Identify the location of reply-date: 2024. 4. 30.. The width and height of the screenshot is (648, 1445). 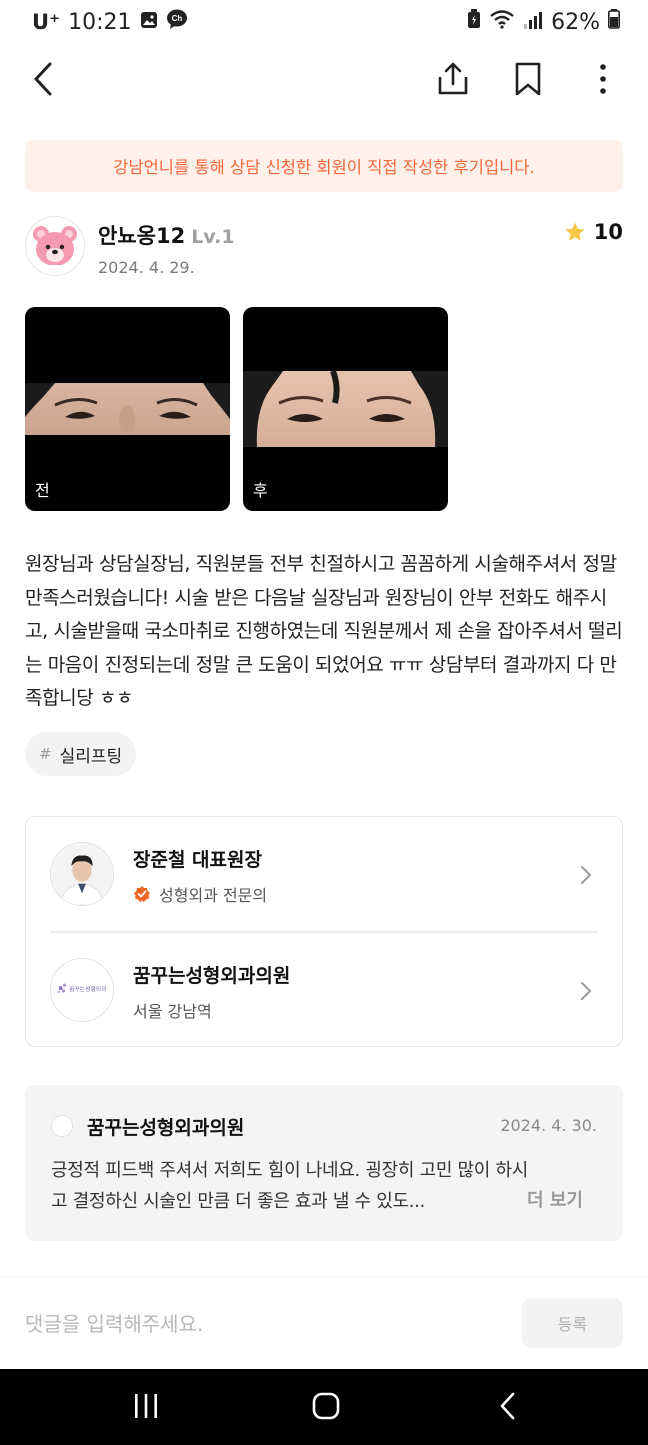
(548, 1125).